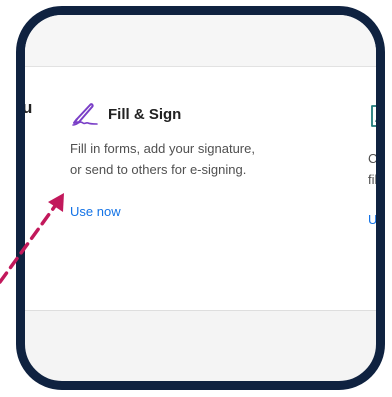 This screenshot has height=397, width=392. What do you see at coordinates (85, 114) in the screenshot?
I see `fill-sign-pen-icon` at bounding box center [85, 114].